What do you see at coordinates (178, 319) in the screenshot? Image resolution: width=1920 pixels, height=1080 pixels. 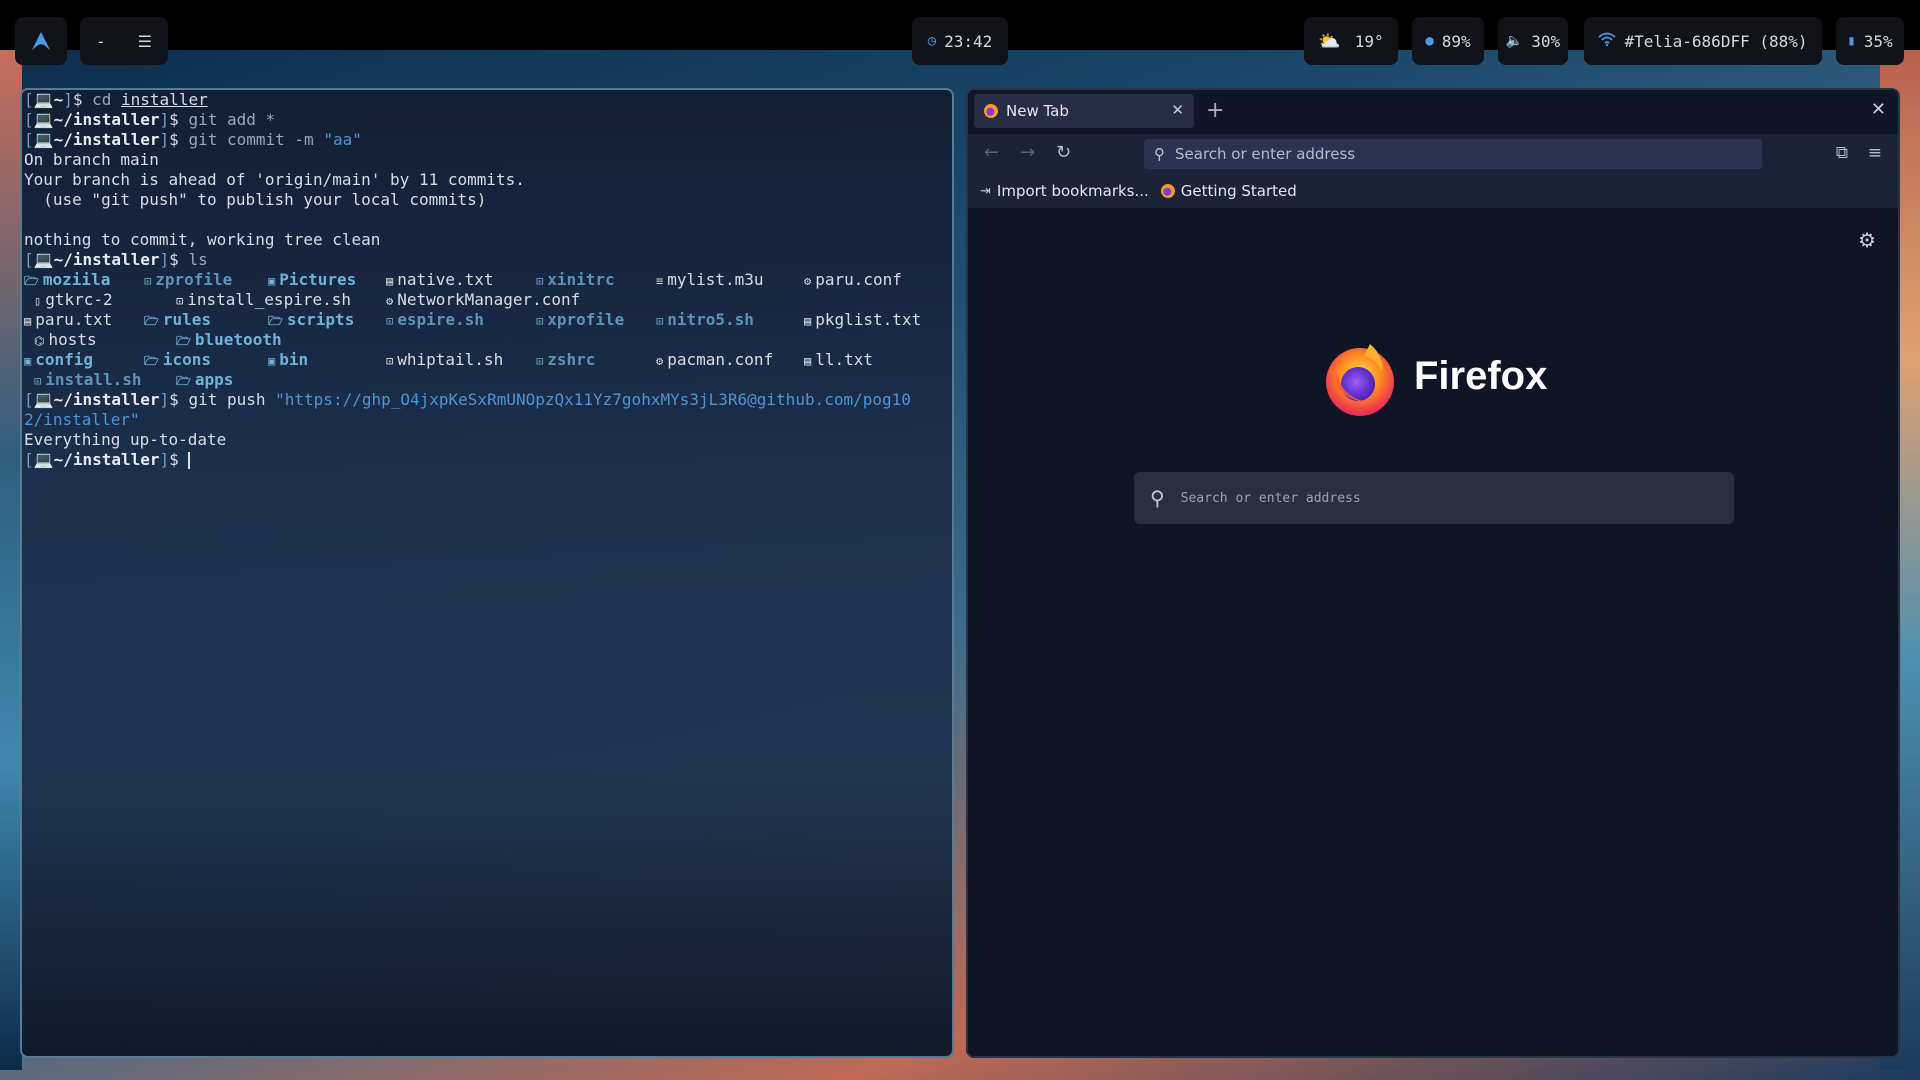 I see `ls-entry: 🗁 rules` at bounding box center [178, 319].